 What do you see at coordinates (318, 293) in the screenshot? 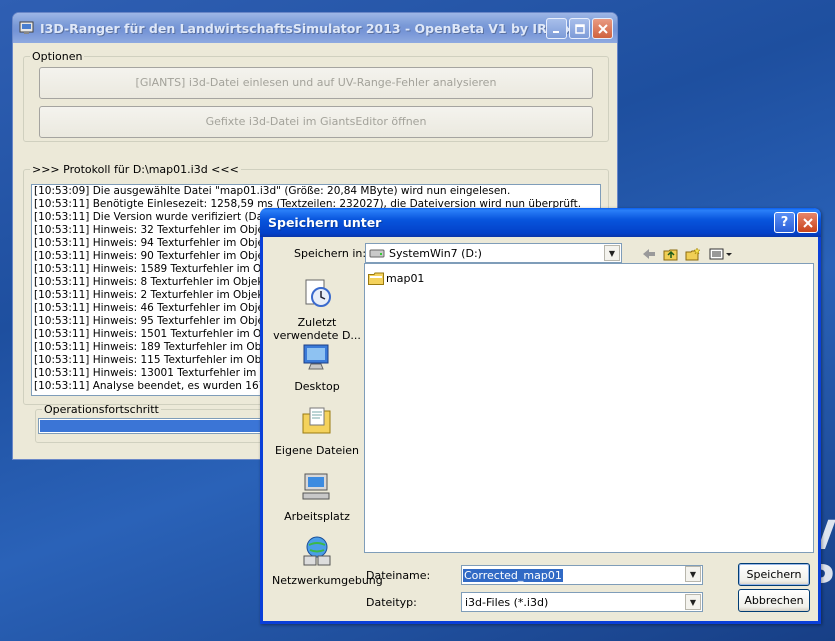
I see `recent-documents-icon` at bounding box center [318, 293].